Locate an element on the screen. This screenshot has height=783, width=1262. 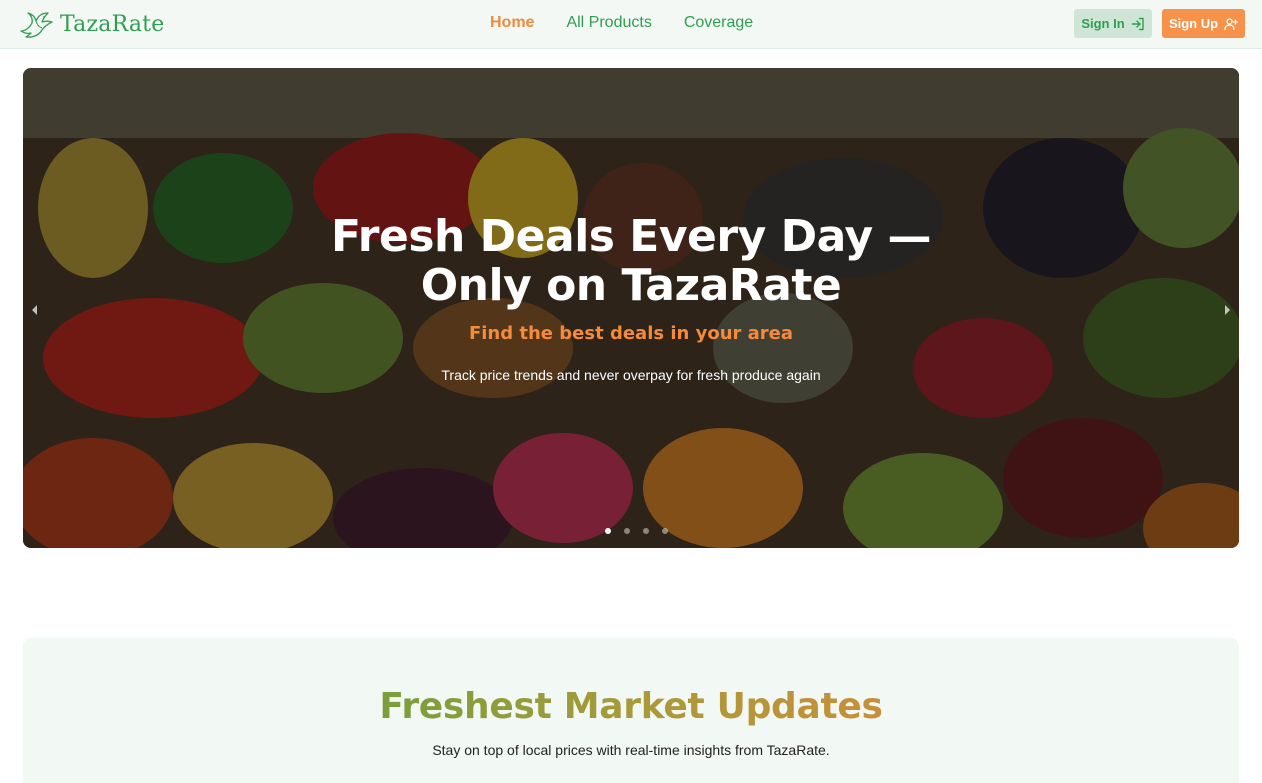
main-nav: Home All Products Coverage is located at coordinates (637, 23).